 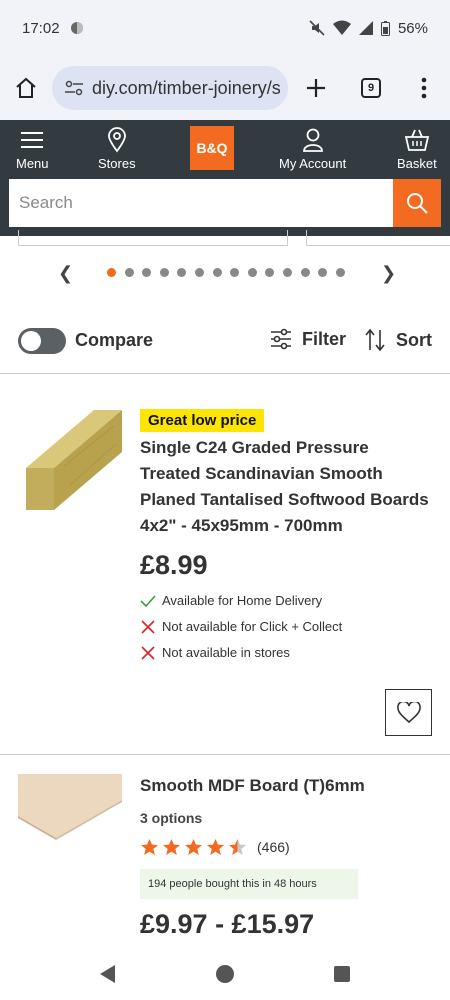 I want to click on product-price: £9.97 - £15.97, so click(x=227, y=924).